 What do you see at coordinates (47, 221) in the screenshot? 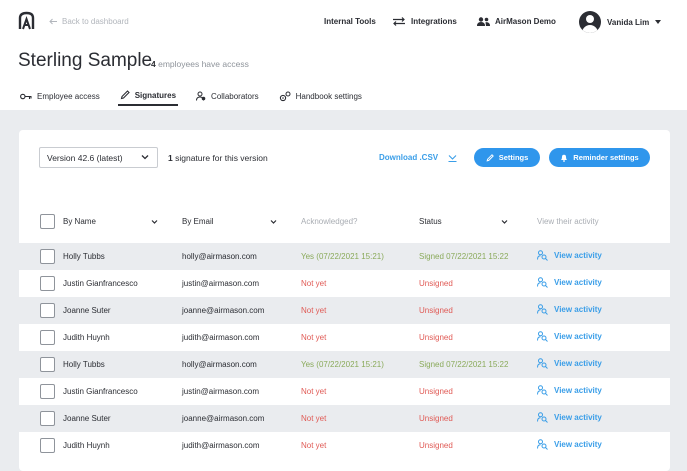
I see `select-all-checkbox` at bounding box center [47, 221].